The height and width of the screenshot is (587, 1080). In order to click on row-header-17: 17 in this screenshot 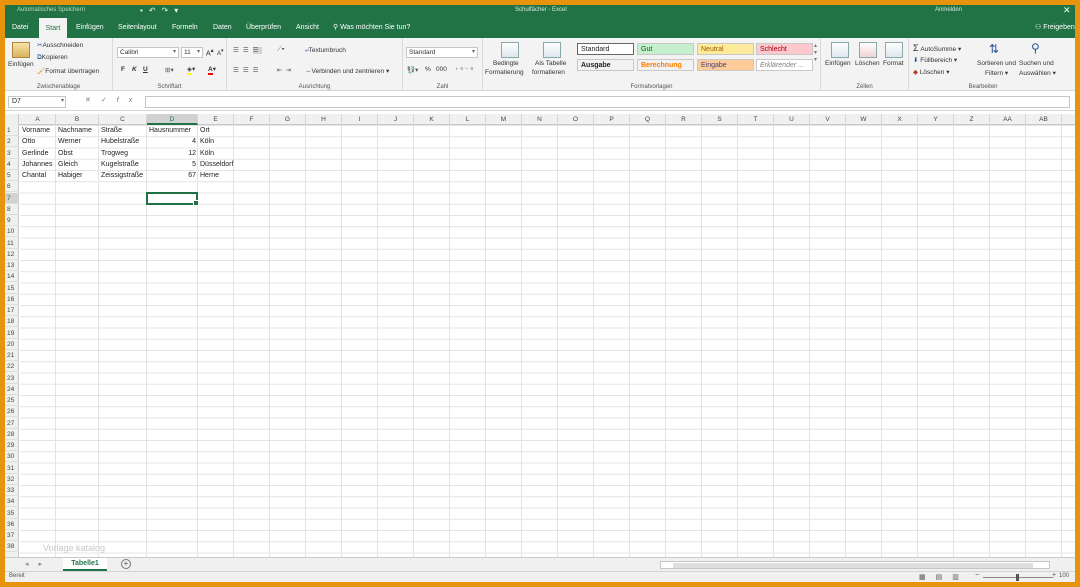, I will do `click(12, 310)`.